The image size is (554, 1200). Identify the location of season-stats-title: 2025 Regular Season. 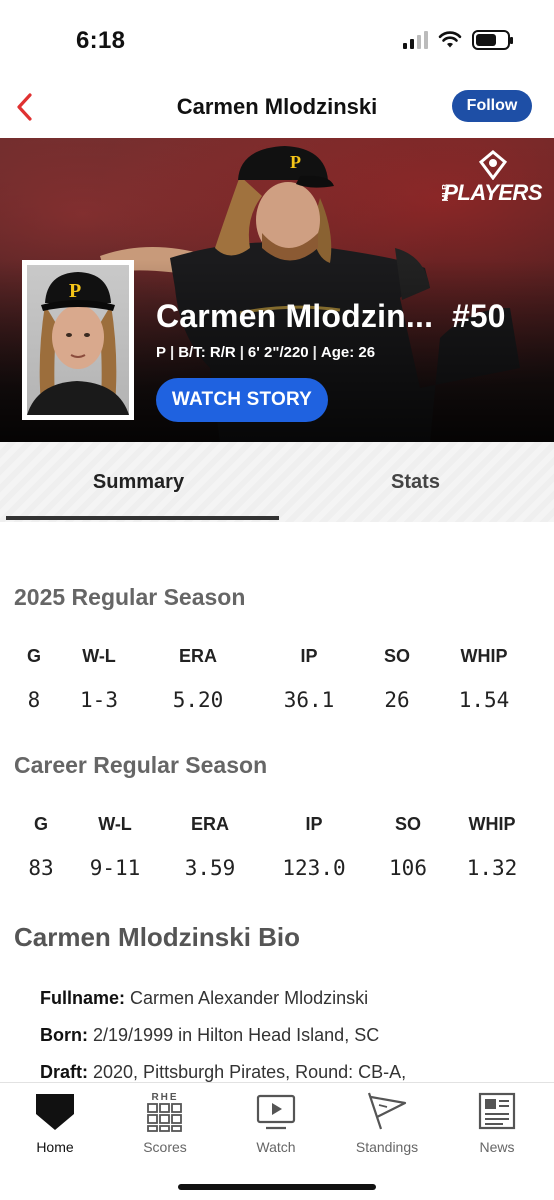
(130, 597).